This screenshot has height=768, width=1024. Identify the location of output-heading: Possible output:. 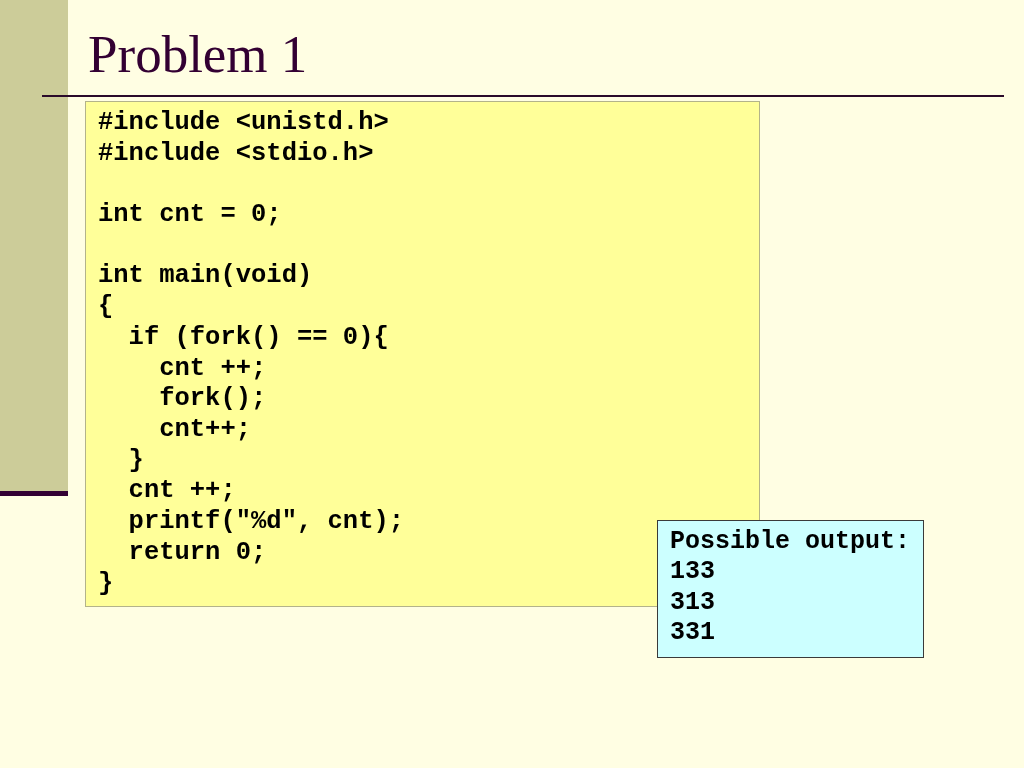
(790, 542).